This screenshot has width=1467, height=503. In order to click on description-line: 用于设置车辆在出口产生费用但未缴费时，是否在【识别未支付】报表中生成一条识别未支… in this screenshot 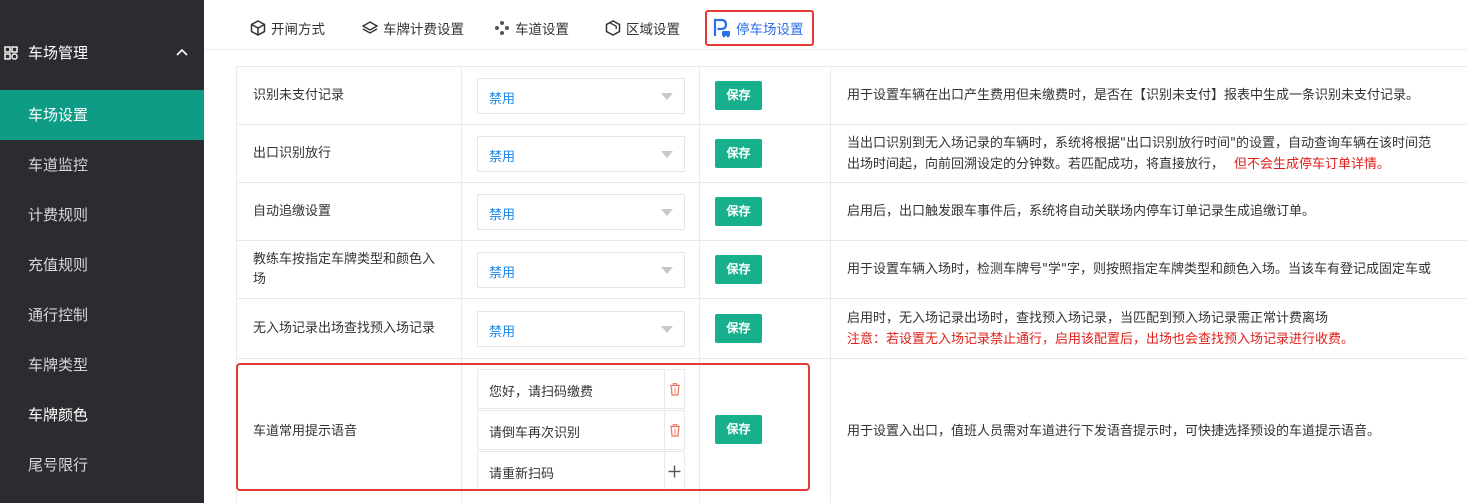, I will do `click(1133, 95)`.